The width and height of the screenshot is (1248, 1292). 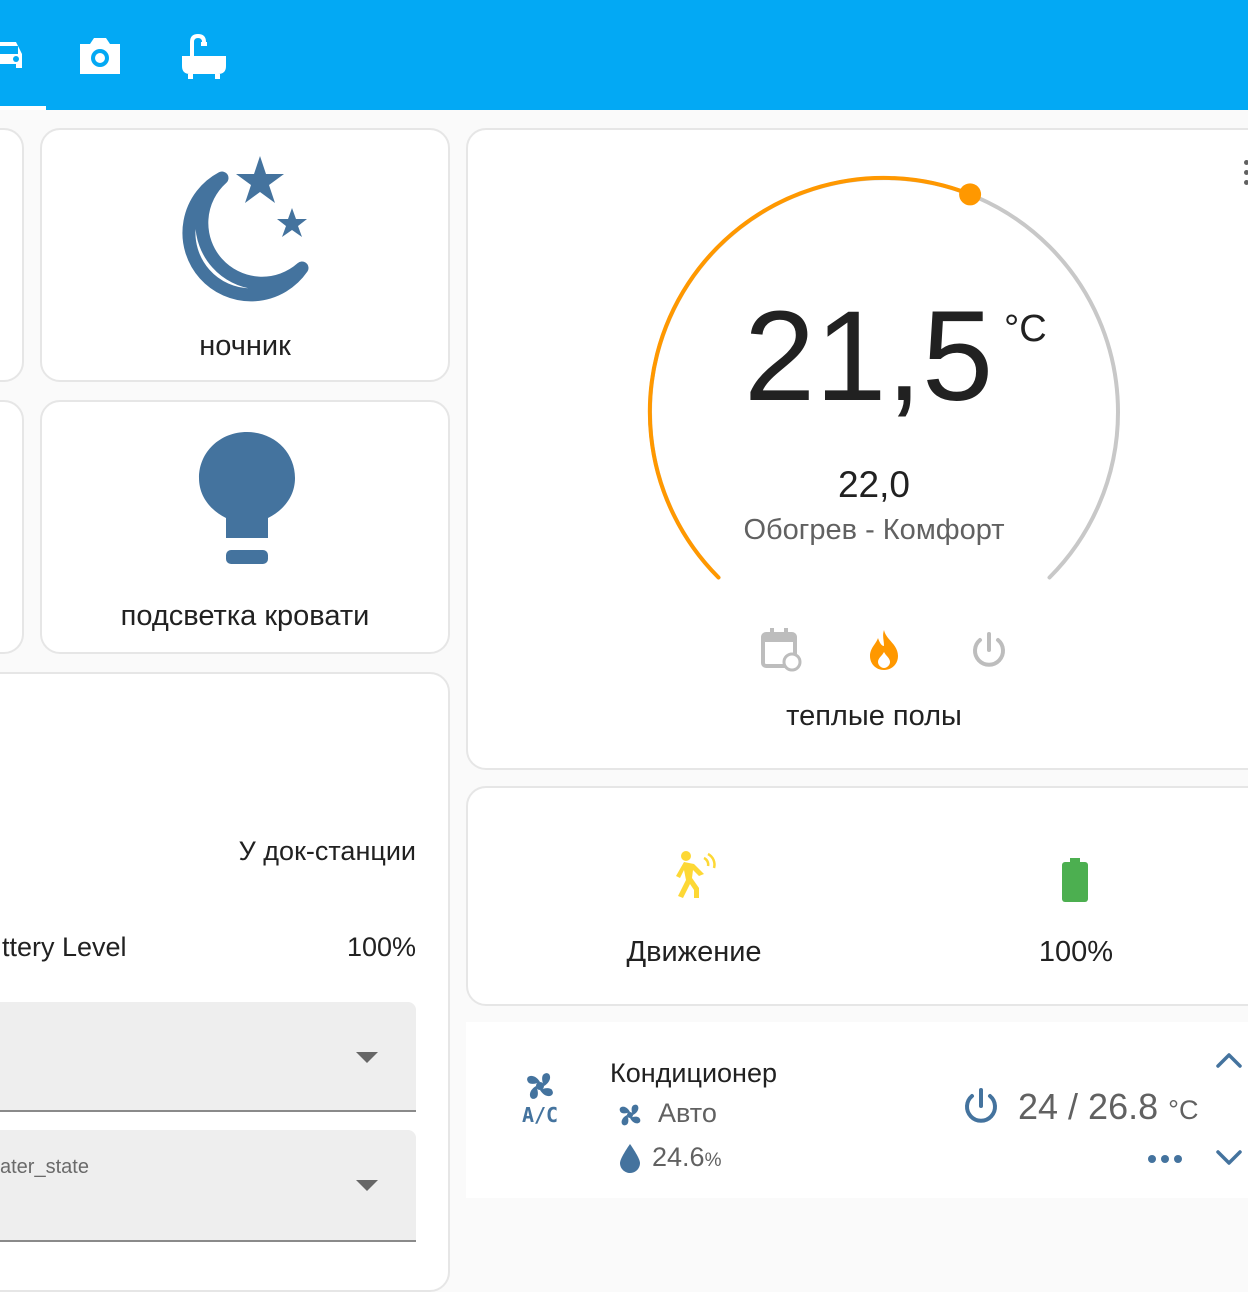 I want to click on climate-name: Кондиционер, so click(x=693, y=1073).